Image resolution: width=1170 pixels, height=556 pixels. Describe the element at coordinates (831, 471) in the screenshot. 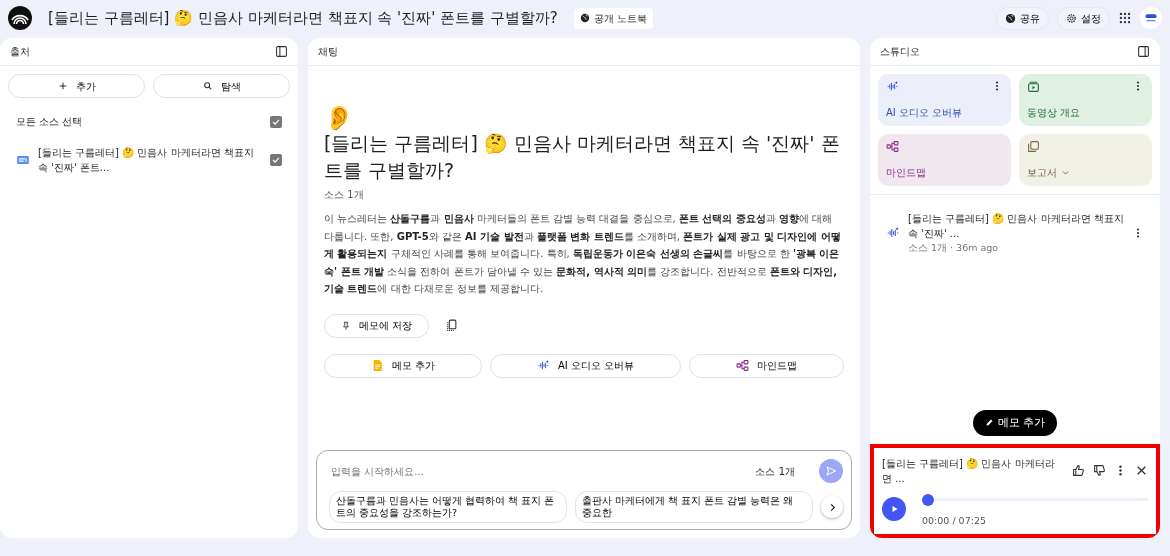

I see `send-icon` at that location.